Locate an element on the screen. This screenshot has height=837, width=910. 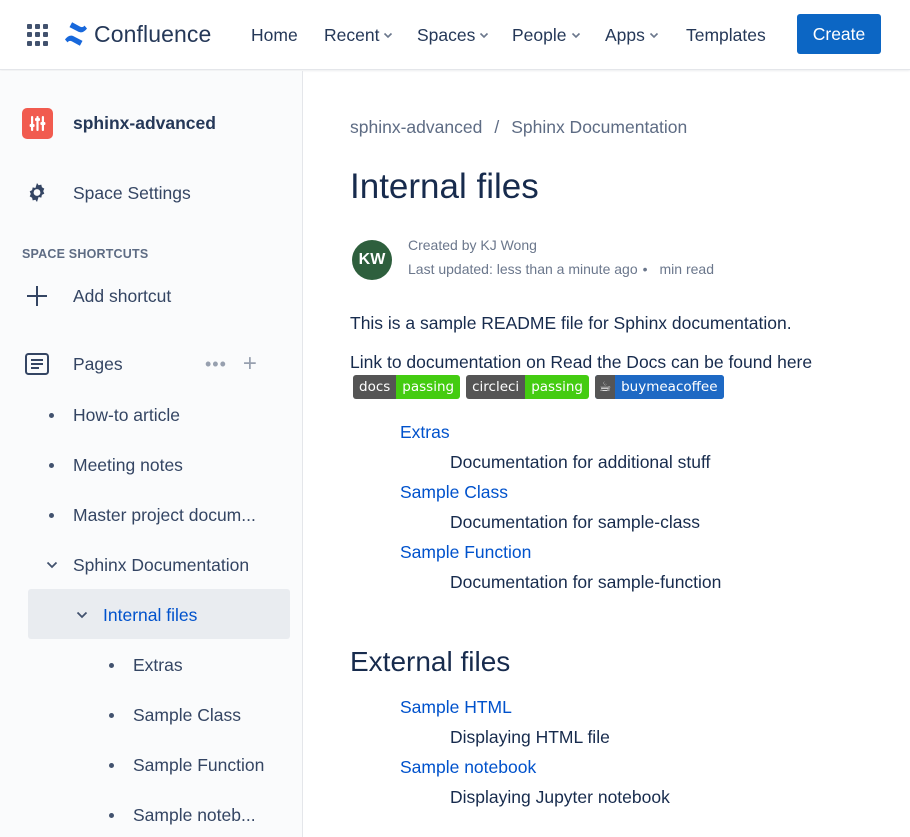
tree-item-how-to-article: How-to article is located at coordinates (114, 415).